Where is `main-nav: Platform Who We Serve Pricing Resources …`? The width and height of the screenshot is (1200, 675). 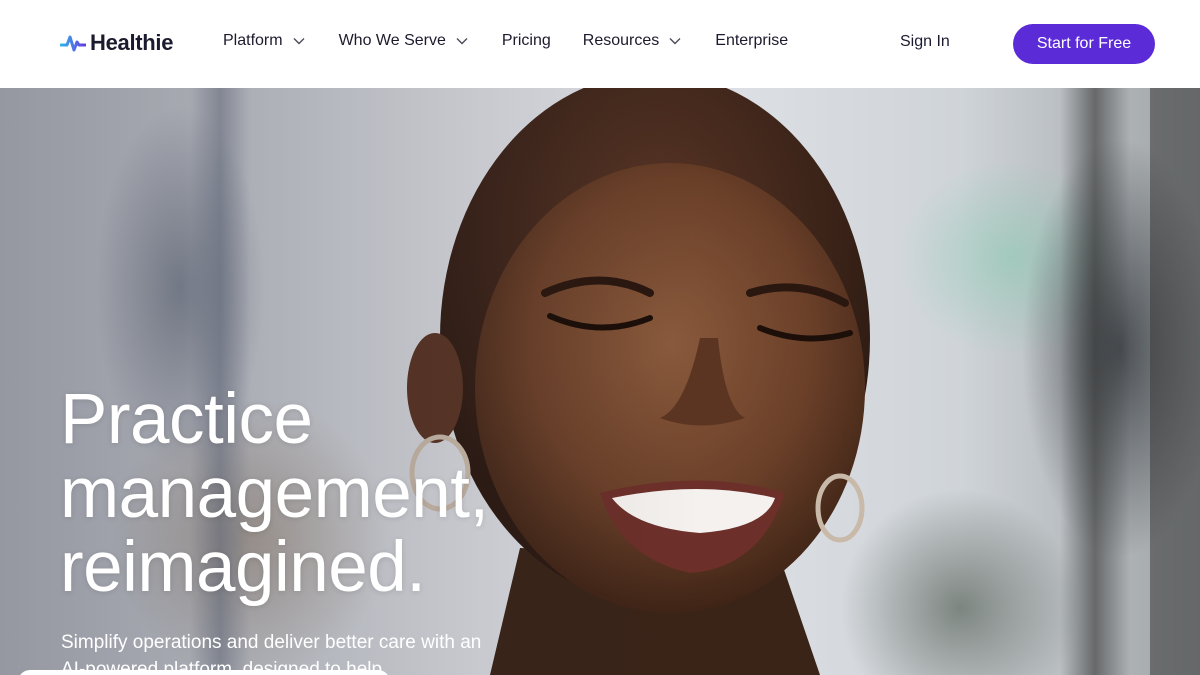
main-nav: Platform Who We Serve Pricing Resources … is located at coordinates (505, 41).